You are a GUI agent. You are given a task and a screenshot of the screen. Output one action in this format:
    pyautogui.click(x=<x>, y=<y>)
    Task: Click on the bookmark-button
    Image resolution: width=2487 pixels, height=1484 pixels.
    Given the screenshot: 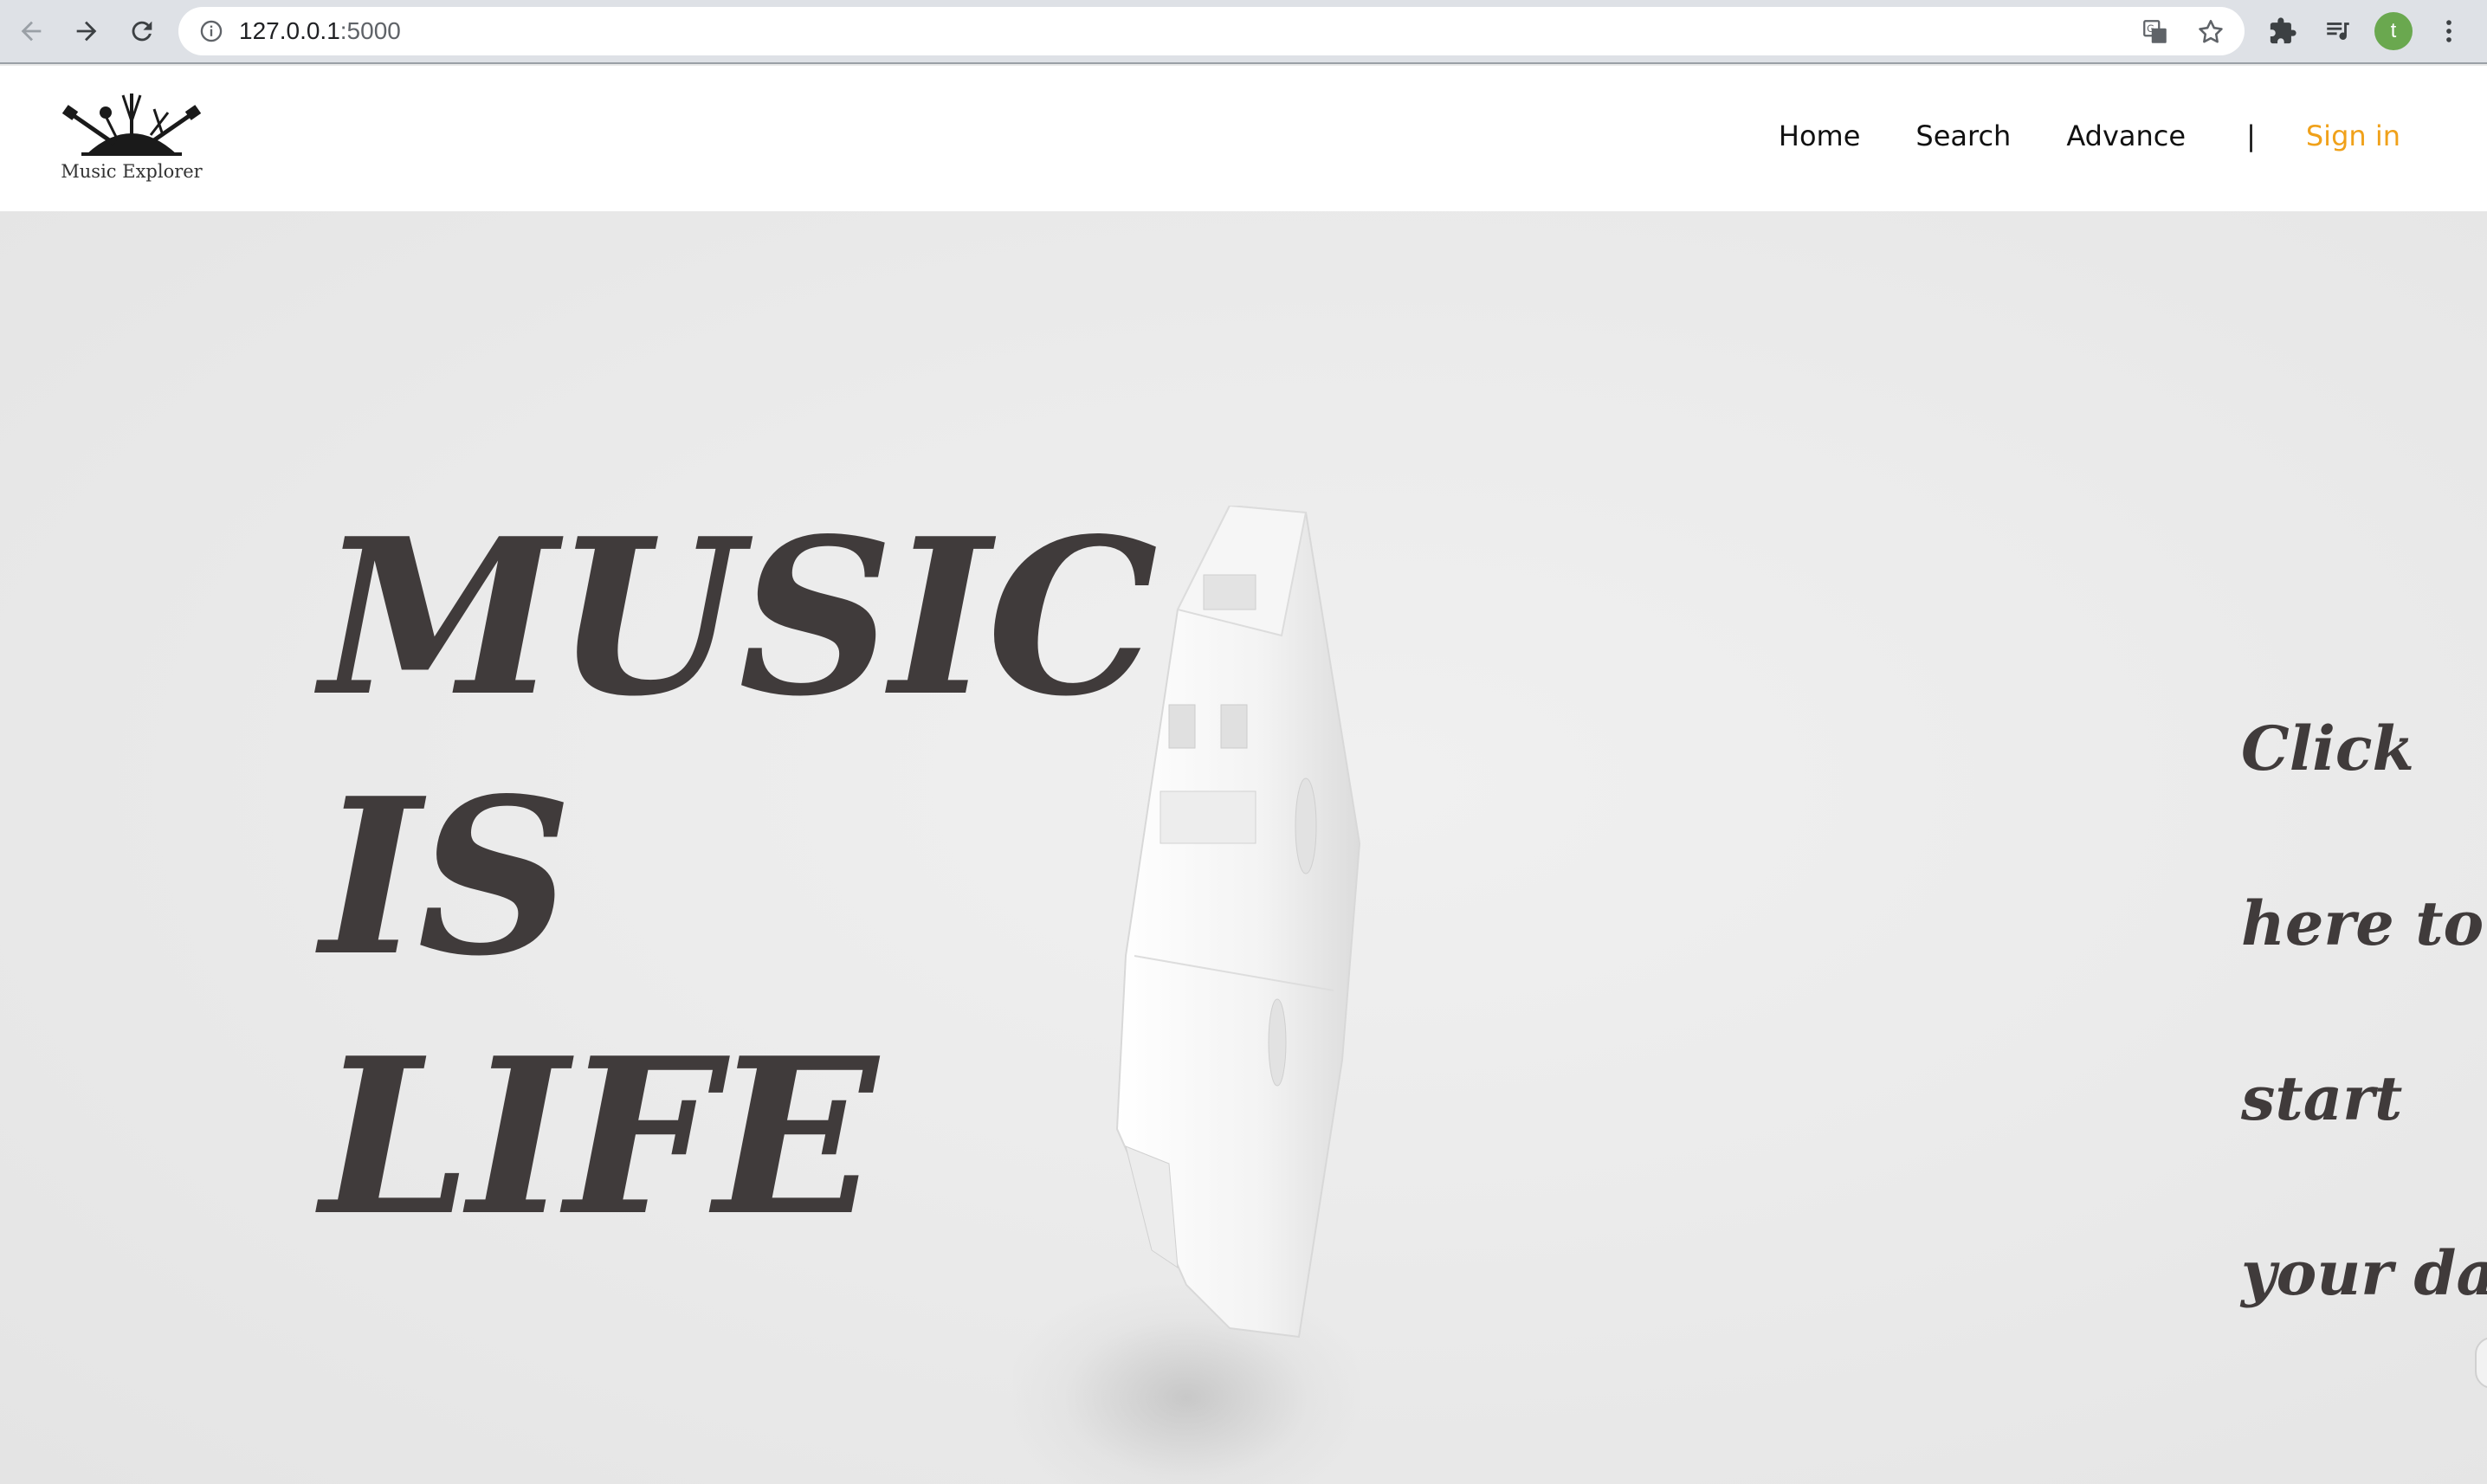 What is the action you would take?
    pyautogui.click(x=2210, y=32)
    